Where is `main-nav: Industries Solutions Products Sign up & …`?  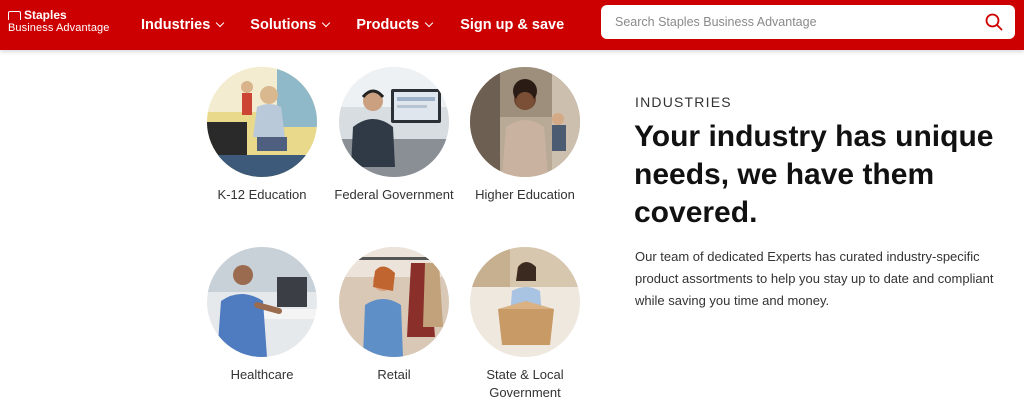
main-nav: Industries Solutions Products Sign up & … is located at coordinates (352, 25).